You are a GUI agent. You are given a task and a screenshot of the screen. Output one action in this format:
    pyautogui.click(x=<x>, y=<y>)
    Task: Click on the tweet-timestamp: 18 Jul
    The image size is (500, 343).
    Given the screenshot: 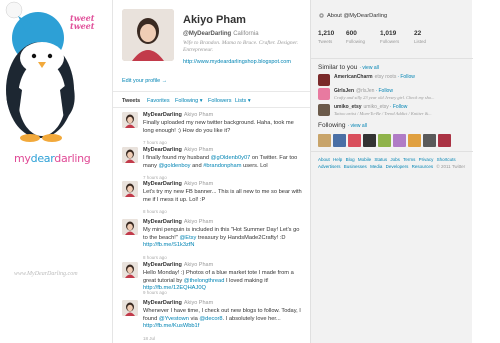 What is the action you would take?
    pyautogui.click(x=149, y=338)
    